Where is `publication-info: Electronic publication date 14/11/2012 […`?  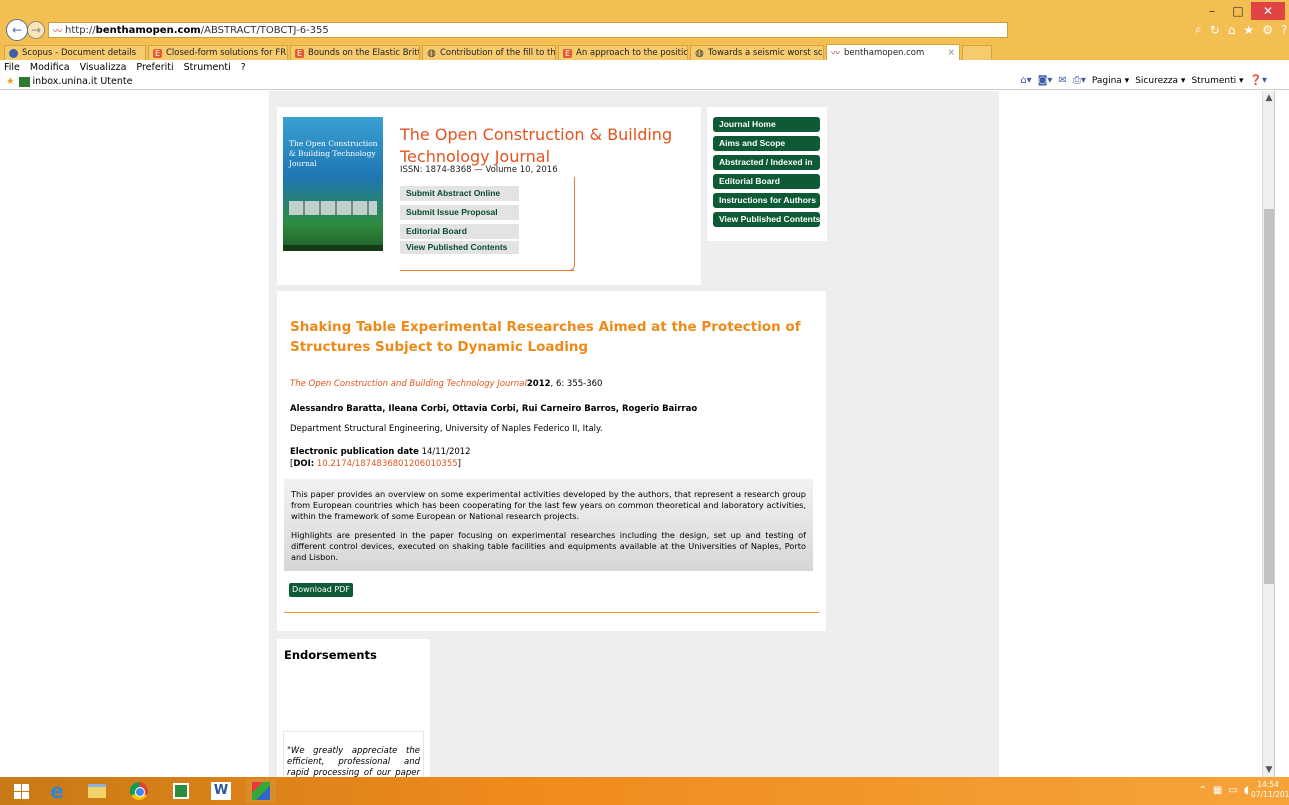 publication-info: Electronic publication date 14/11/2012 [… is located at coordinates (380, 458).